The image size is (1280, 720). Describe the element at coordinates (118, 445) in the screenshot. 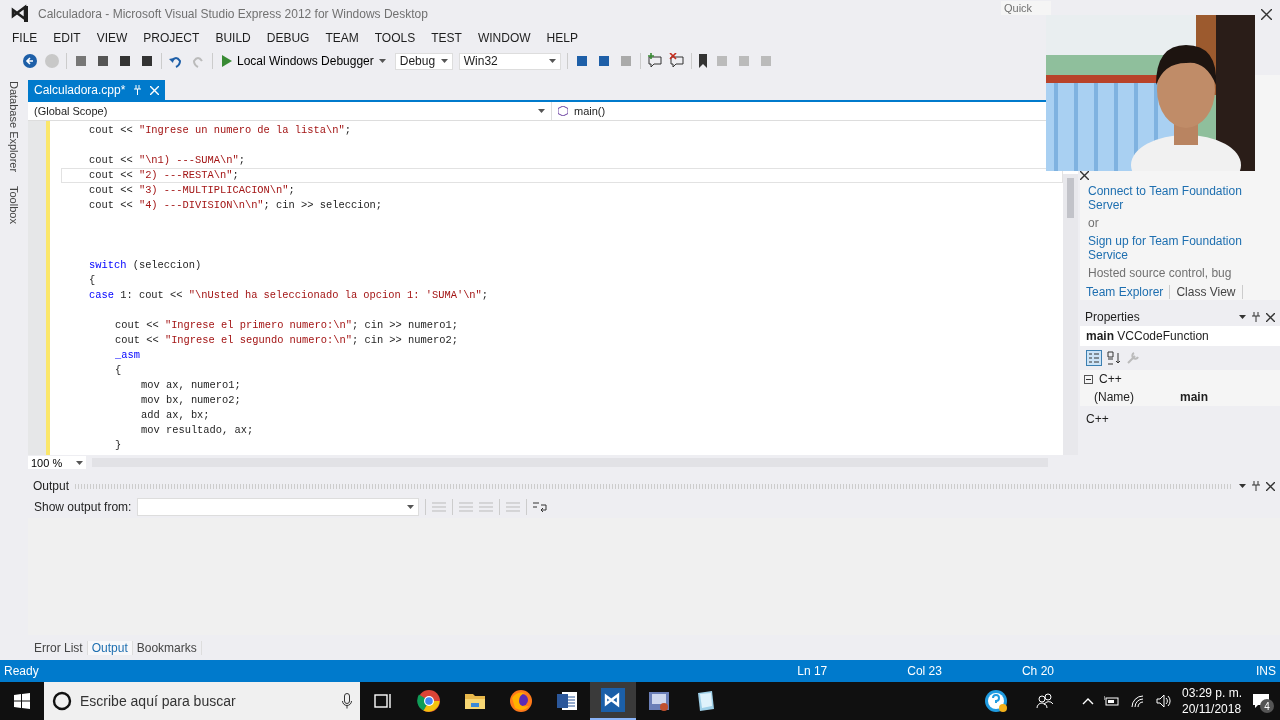

I see `code-line: }` at that location.